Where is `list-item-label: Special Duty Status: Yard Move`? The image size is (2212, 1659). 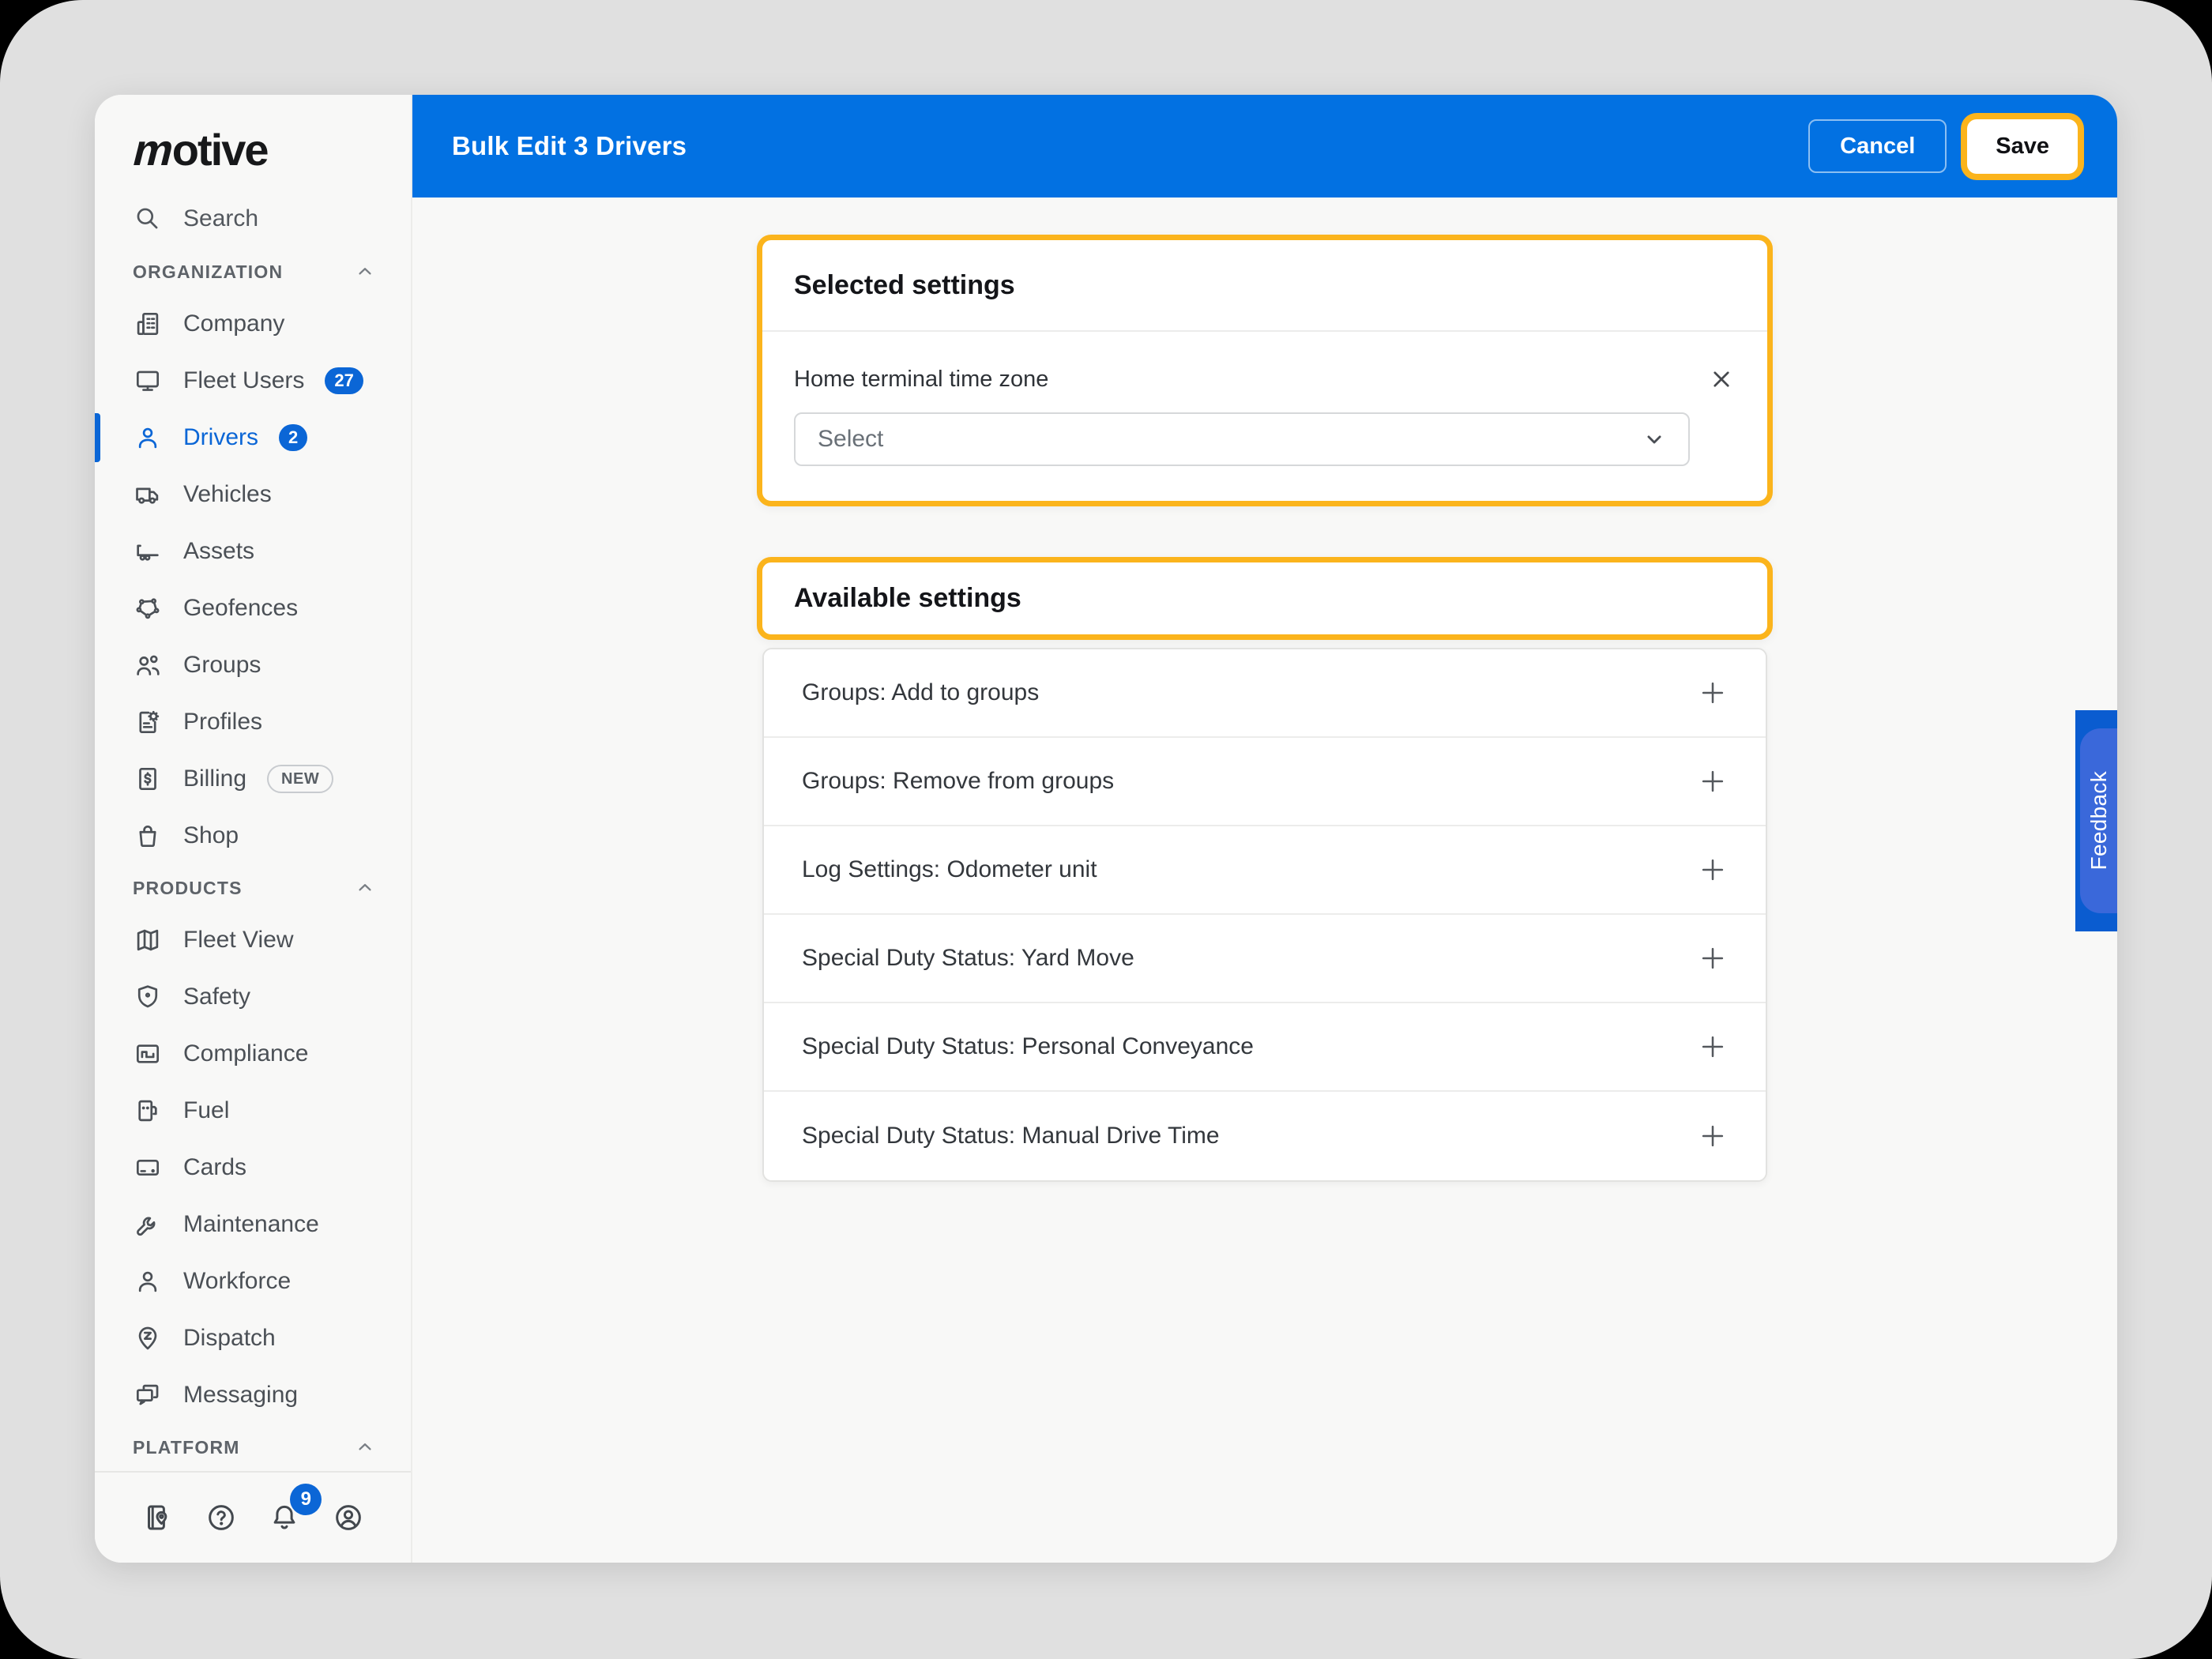 list-item-label: Special Duty Status: Yard Move is located at coordinates (968, 958).